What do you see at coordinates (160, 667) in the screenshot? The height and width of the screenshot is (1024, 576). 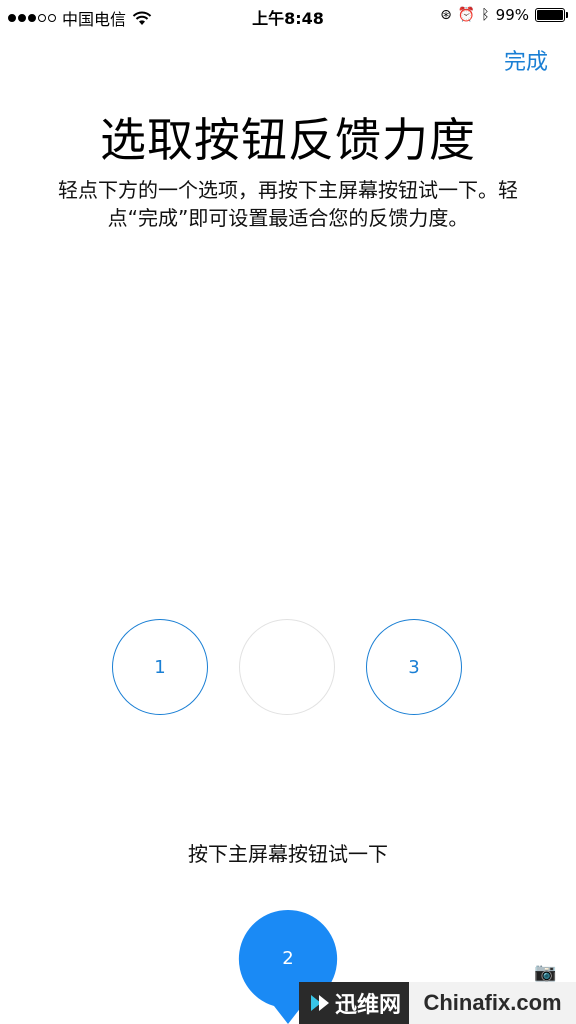 I see `option-1-button: 1` at bounding box center [160, 667].